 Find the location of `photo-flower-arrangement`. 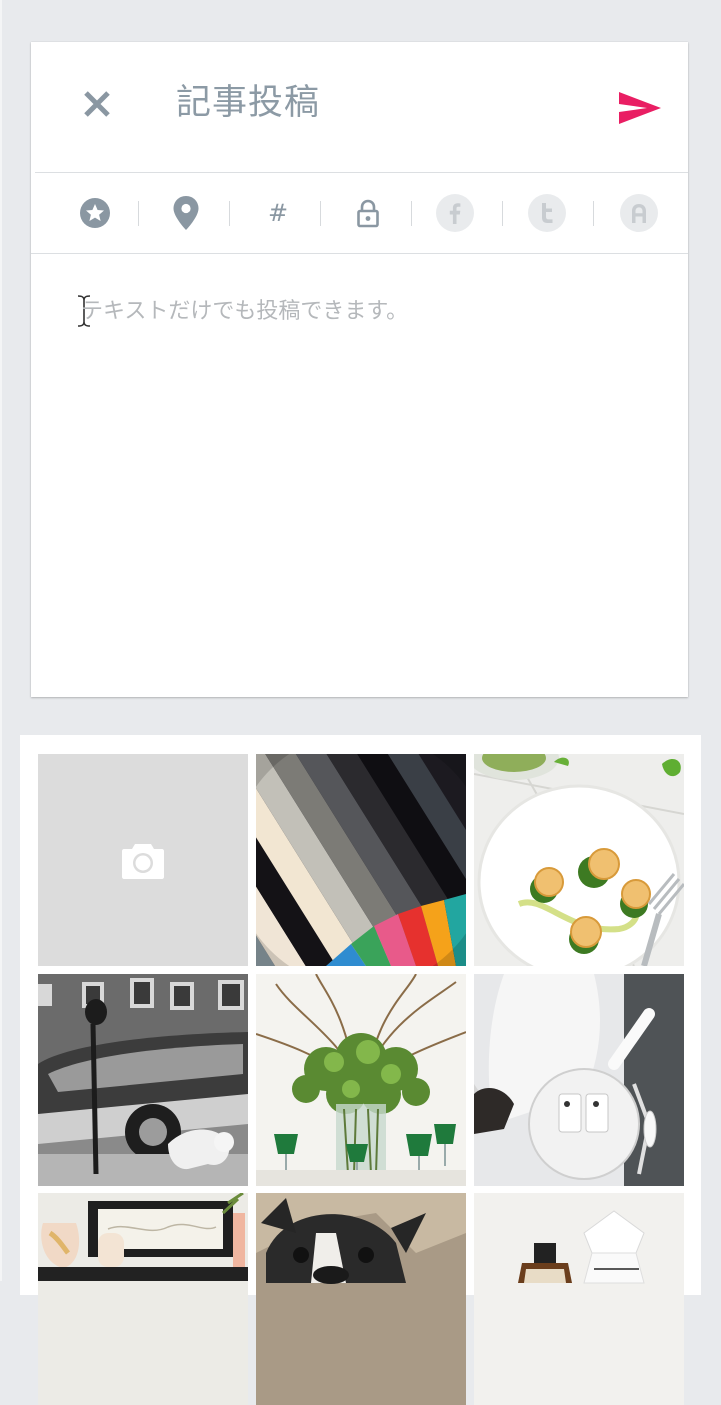

photo-flower-arrangement is located at coordinates (361, 1080).